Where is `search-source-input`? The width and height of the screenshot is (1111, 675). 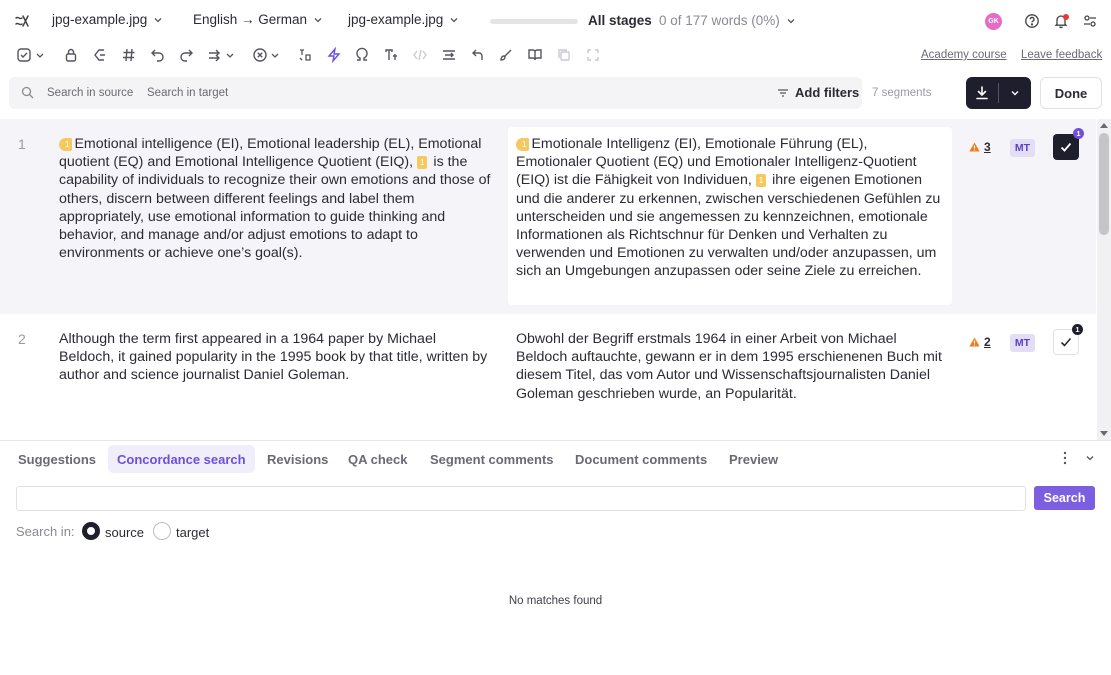
search-source-input is located at coordinates (94, 93).